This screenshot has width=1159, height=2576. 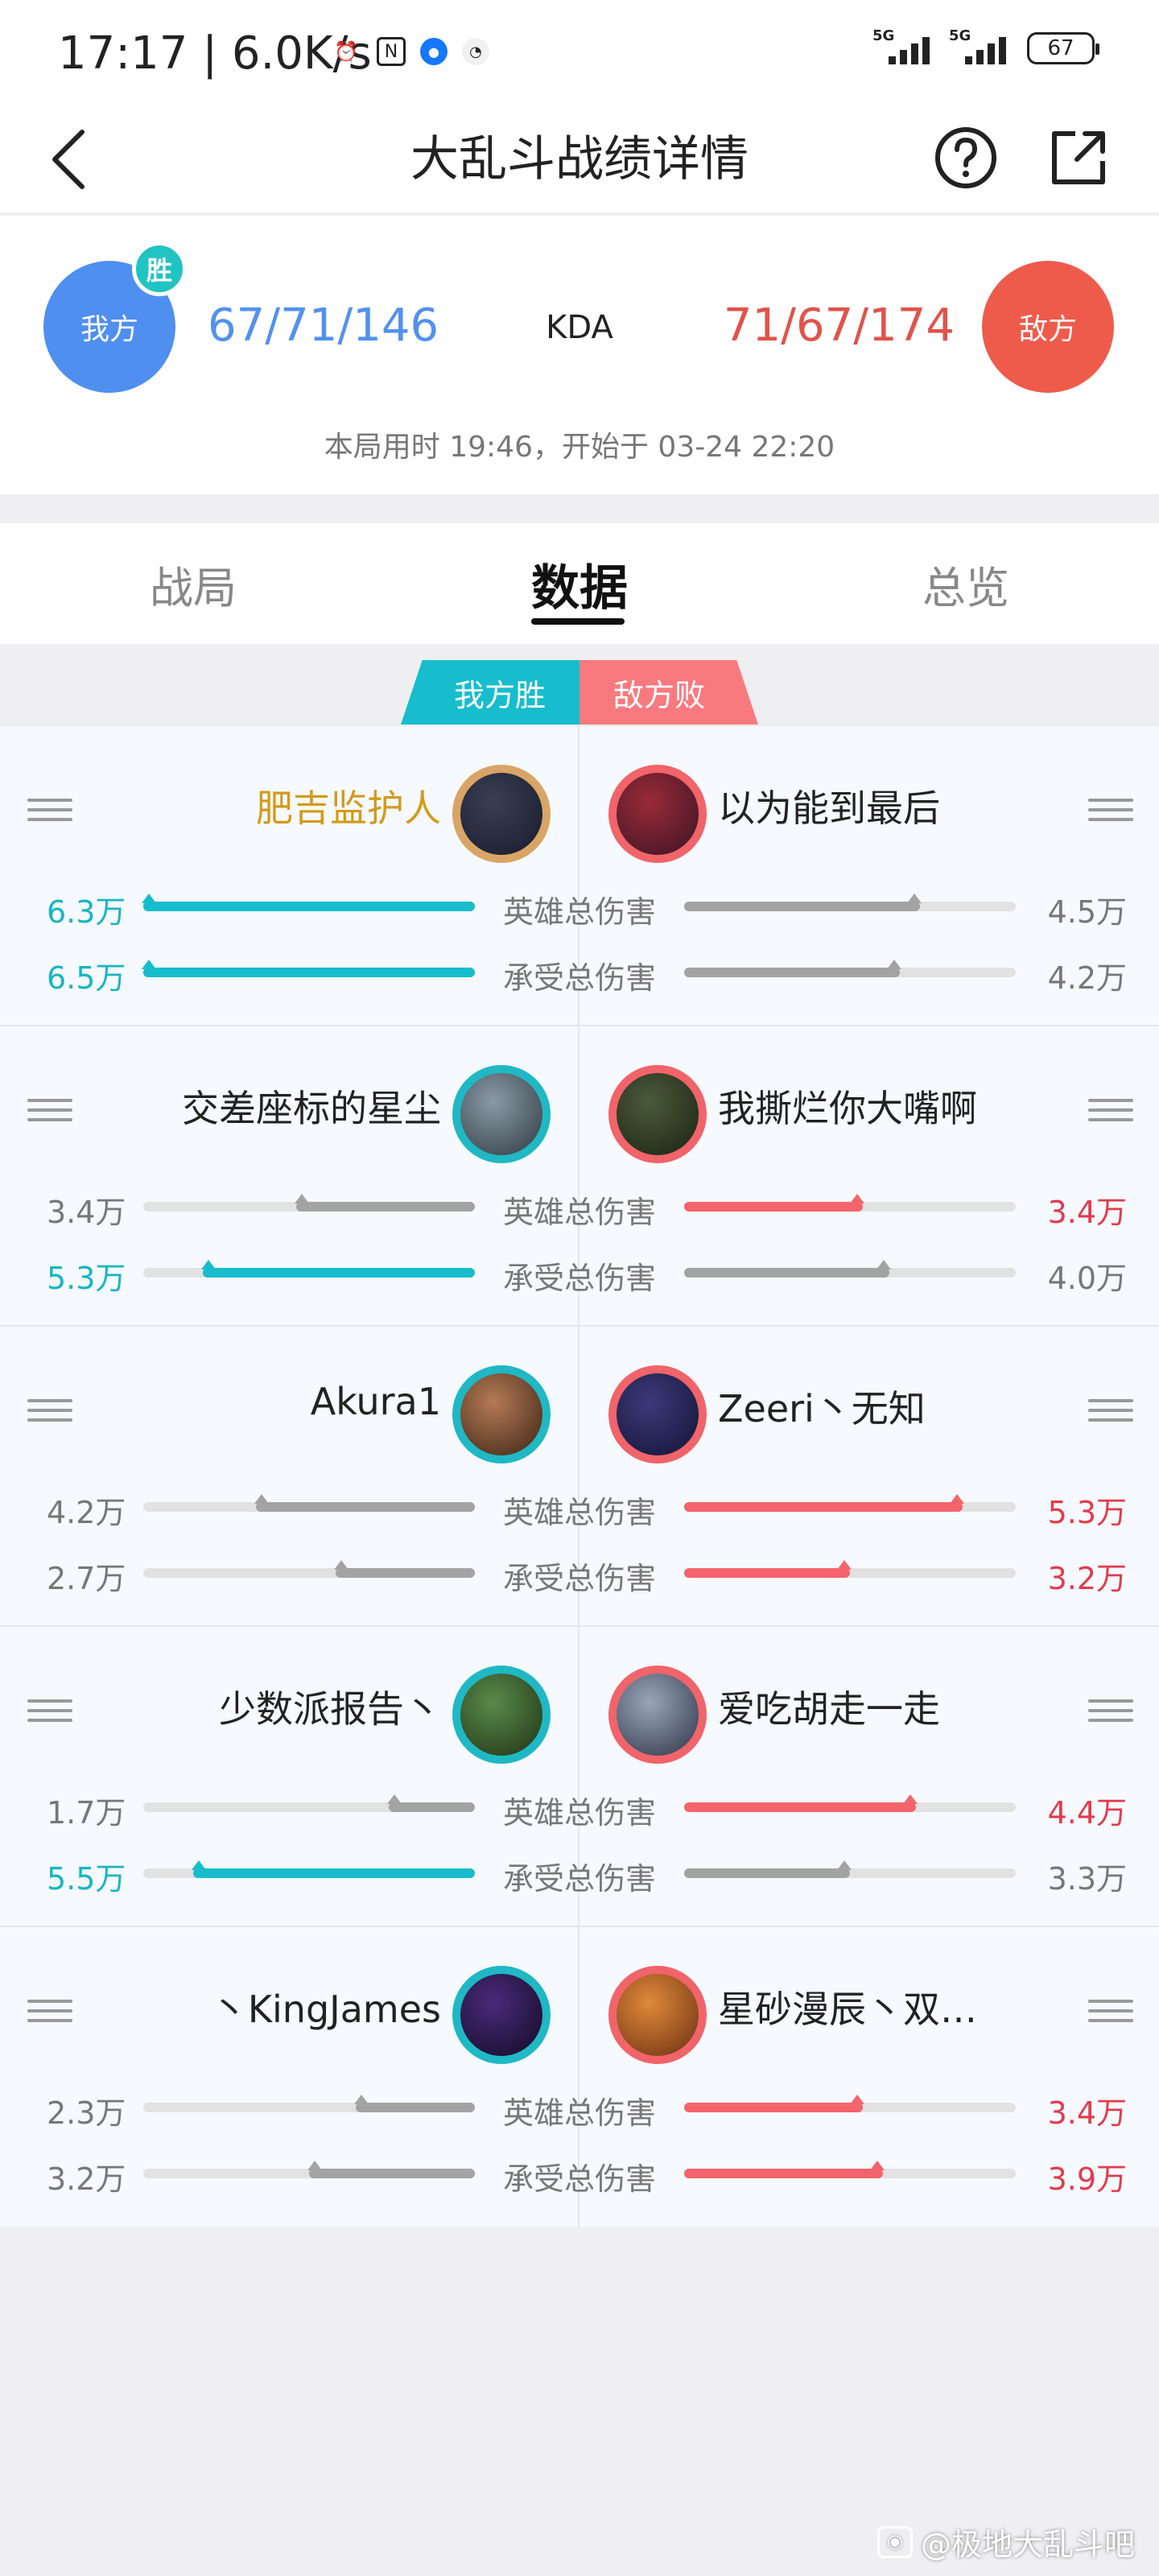 I want to click on tab-battle: 战局, so click(x=193, y=584).